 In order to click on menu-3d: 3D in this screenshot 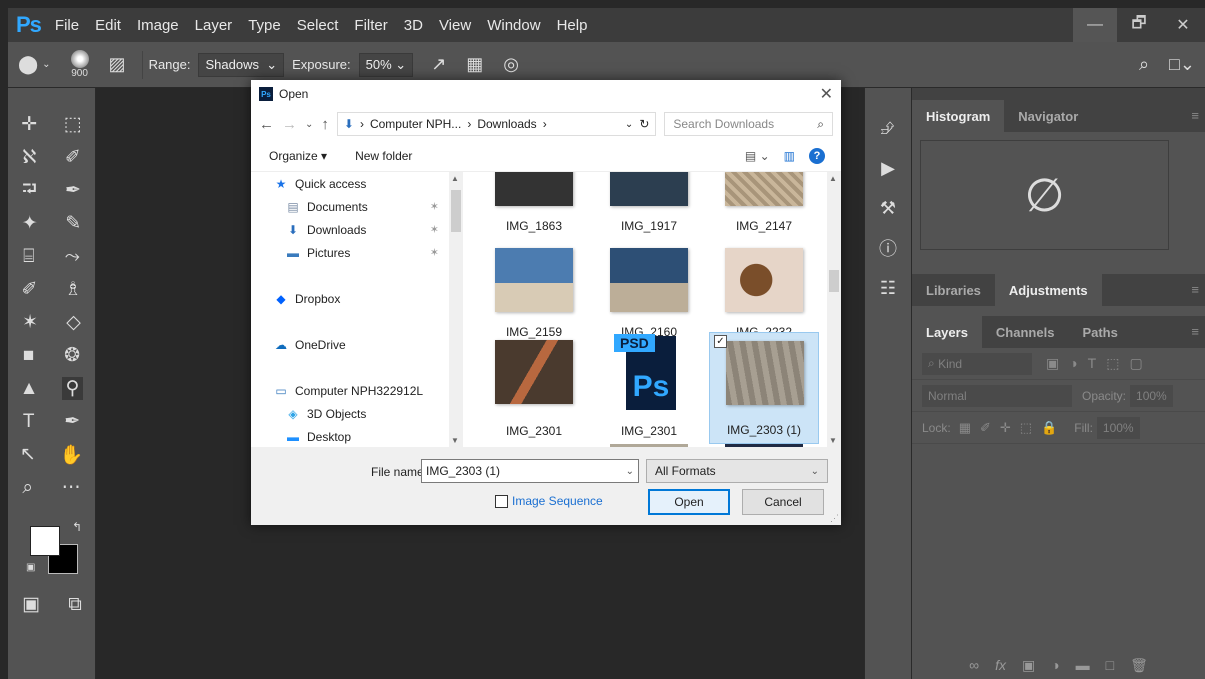, I will do `click(413, 25)`.